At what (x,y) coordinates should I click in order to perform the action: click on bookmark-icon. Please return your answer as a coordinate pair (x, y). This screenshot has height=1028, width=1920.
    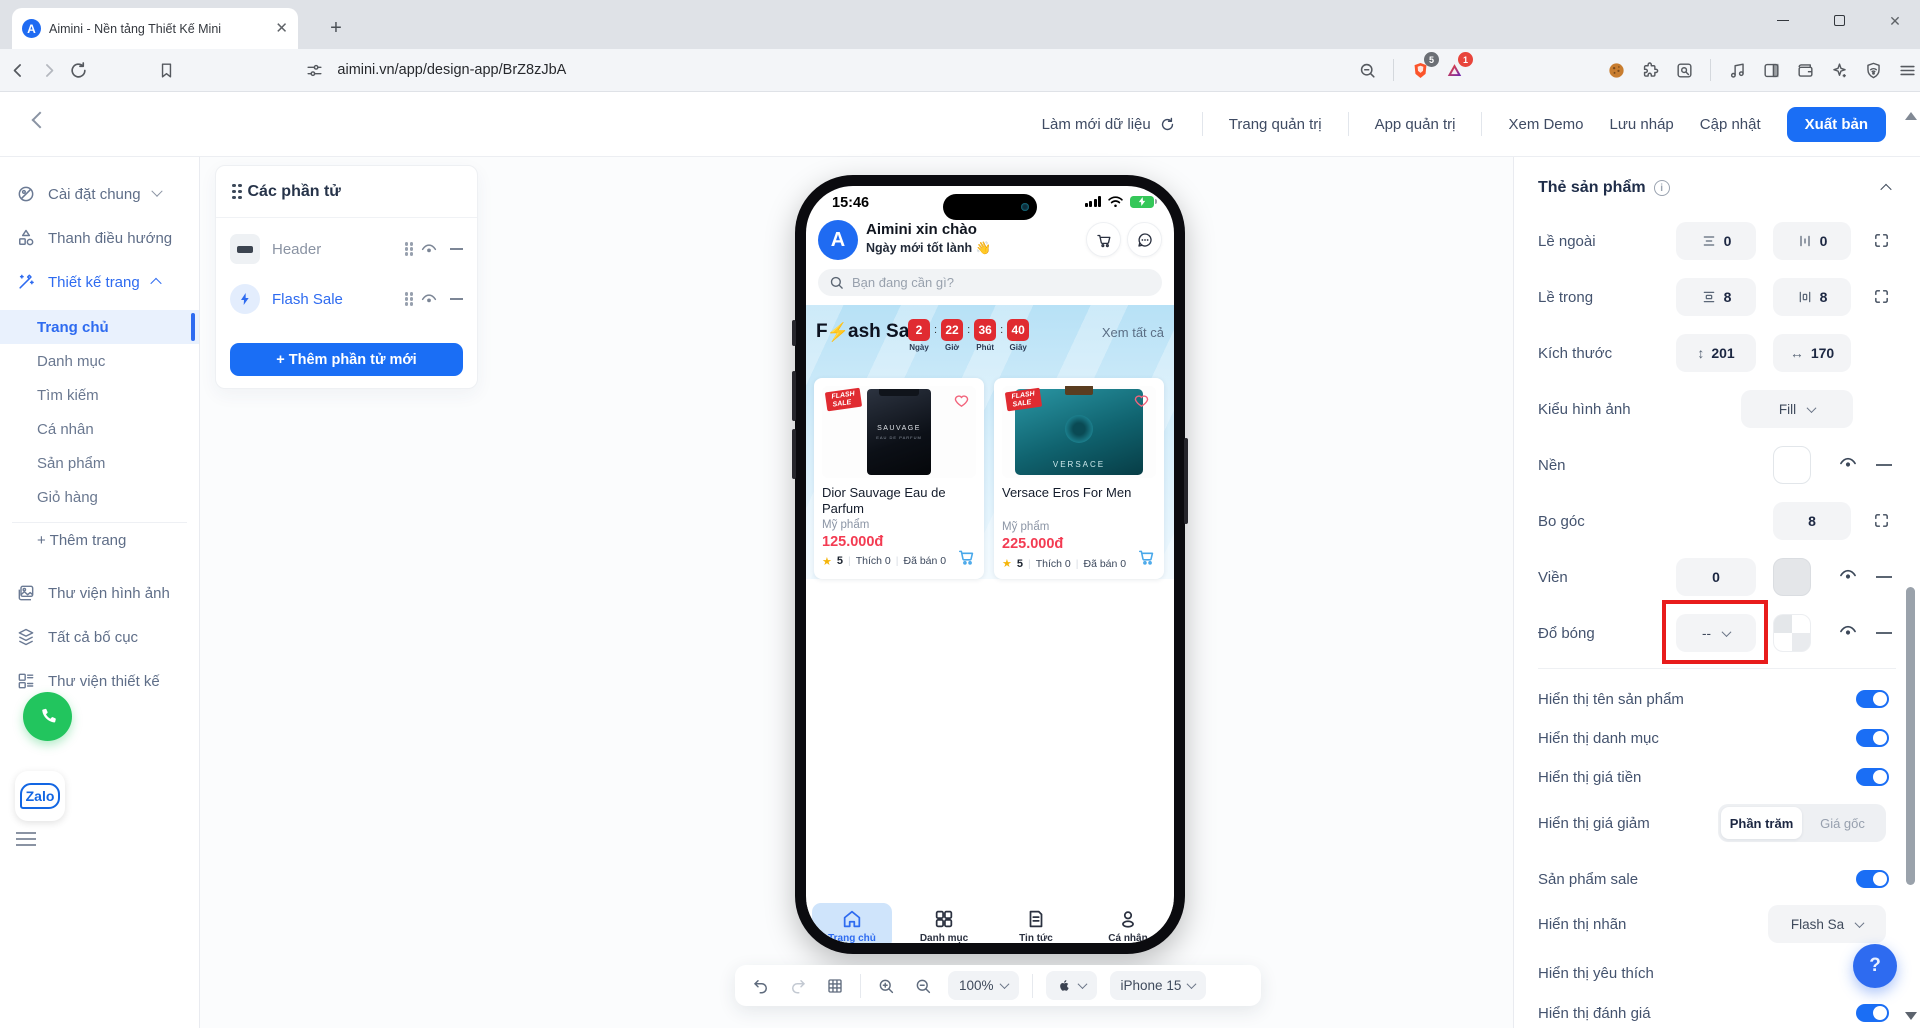
    Looking at the image, I should click on (166, 70).